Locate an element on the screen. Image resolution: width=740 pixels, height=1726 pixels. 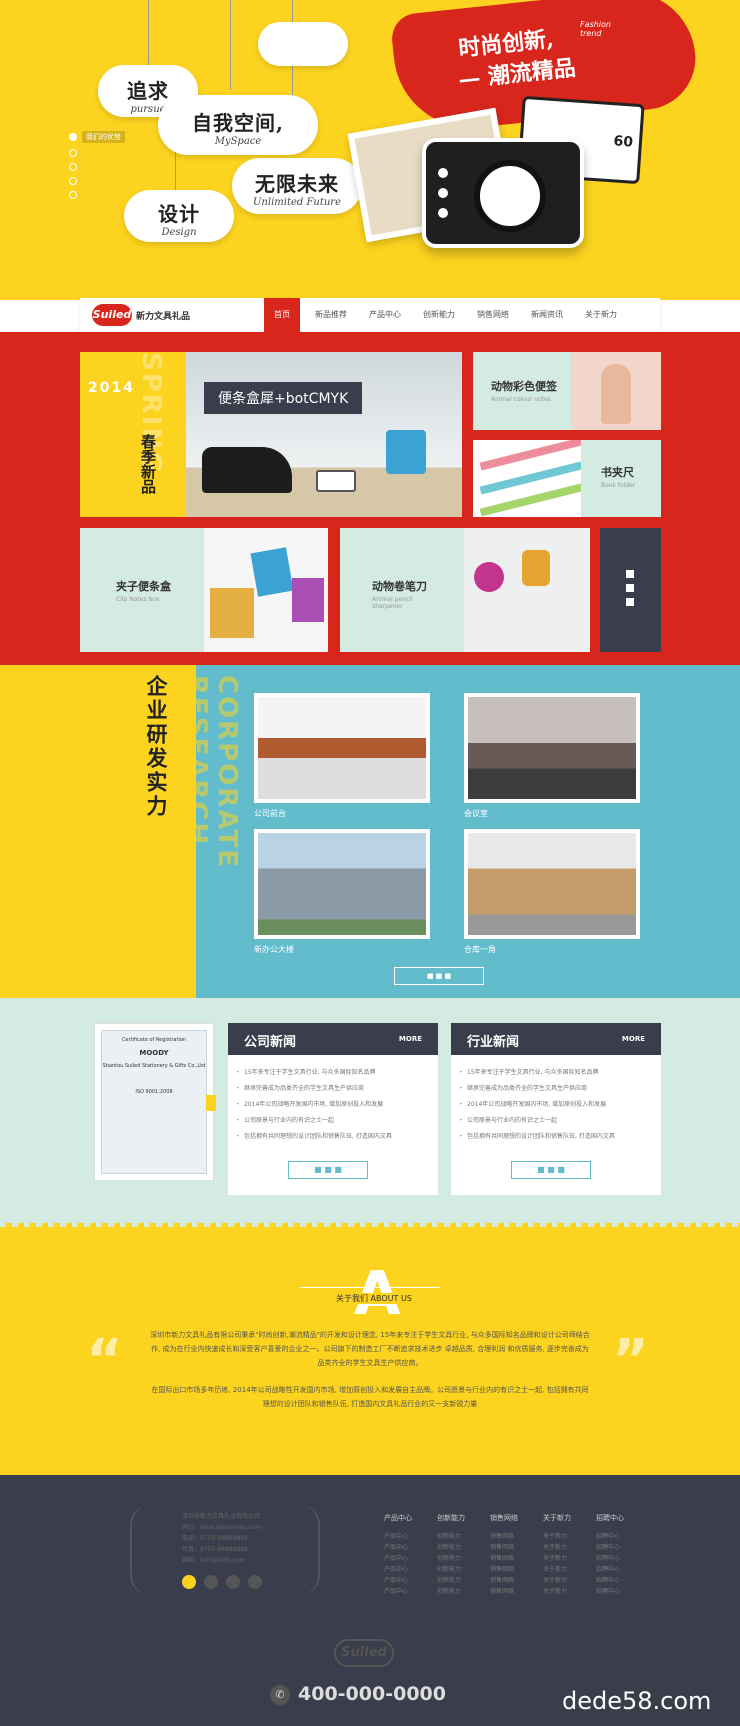
tile-book-ruler: 书夹尺 Book folder is located at coordinates (567, 478).